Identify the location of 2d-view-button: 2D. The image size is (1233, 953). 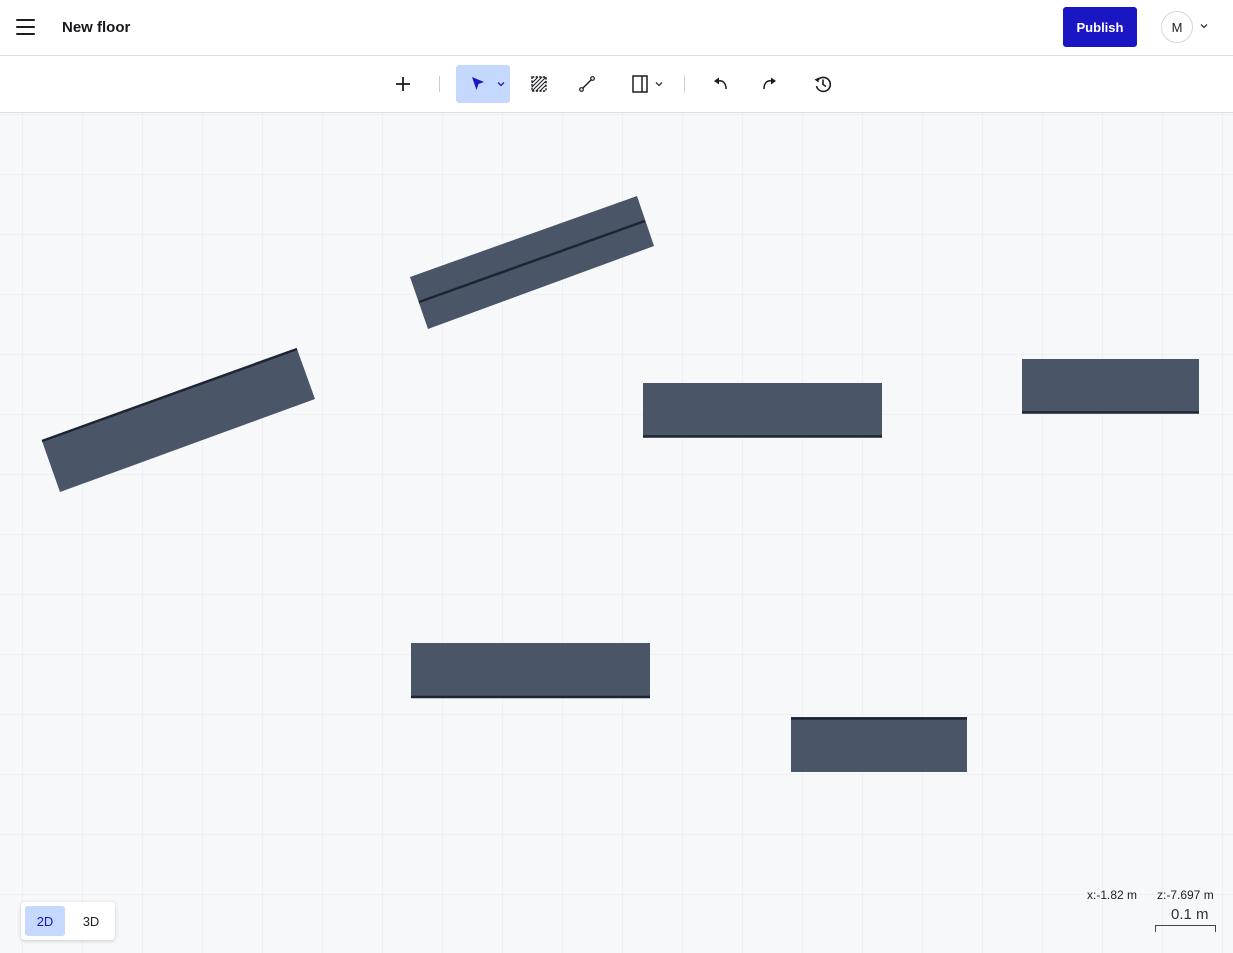
(45, 921).